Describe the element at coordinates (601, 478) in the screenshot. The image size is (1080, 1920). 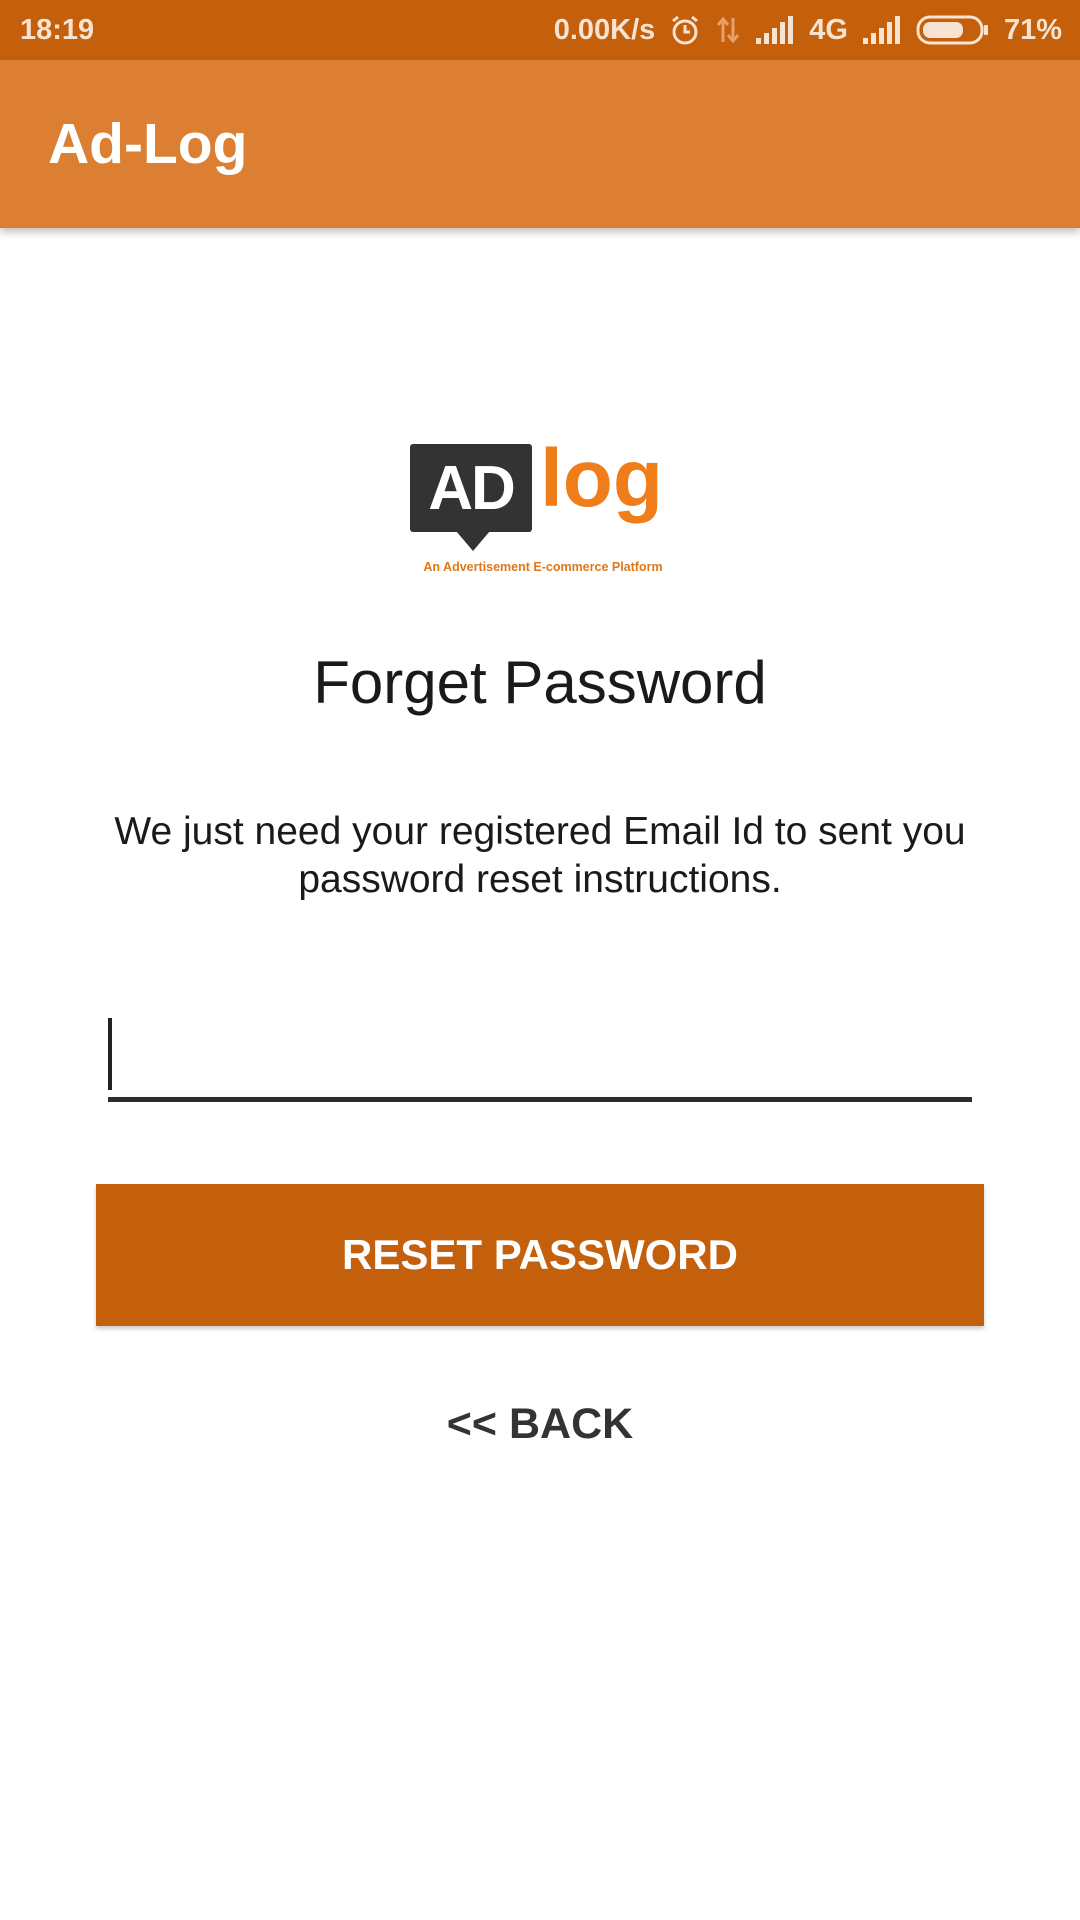
I see `logo-brand-text: log` at that location.